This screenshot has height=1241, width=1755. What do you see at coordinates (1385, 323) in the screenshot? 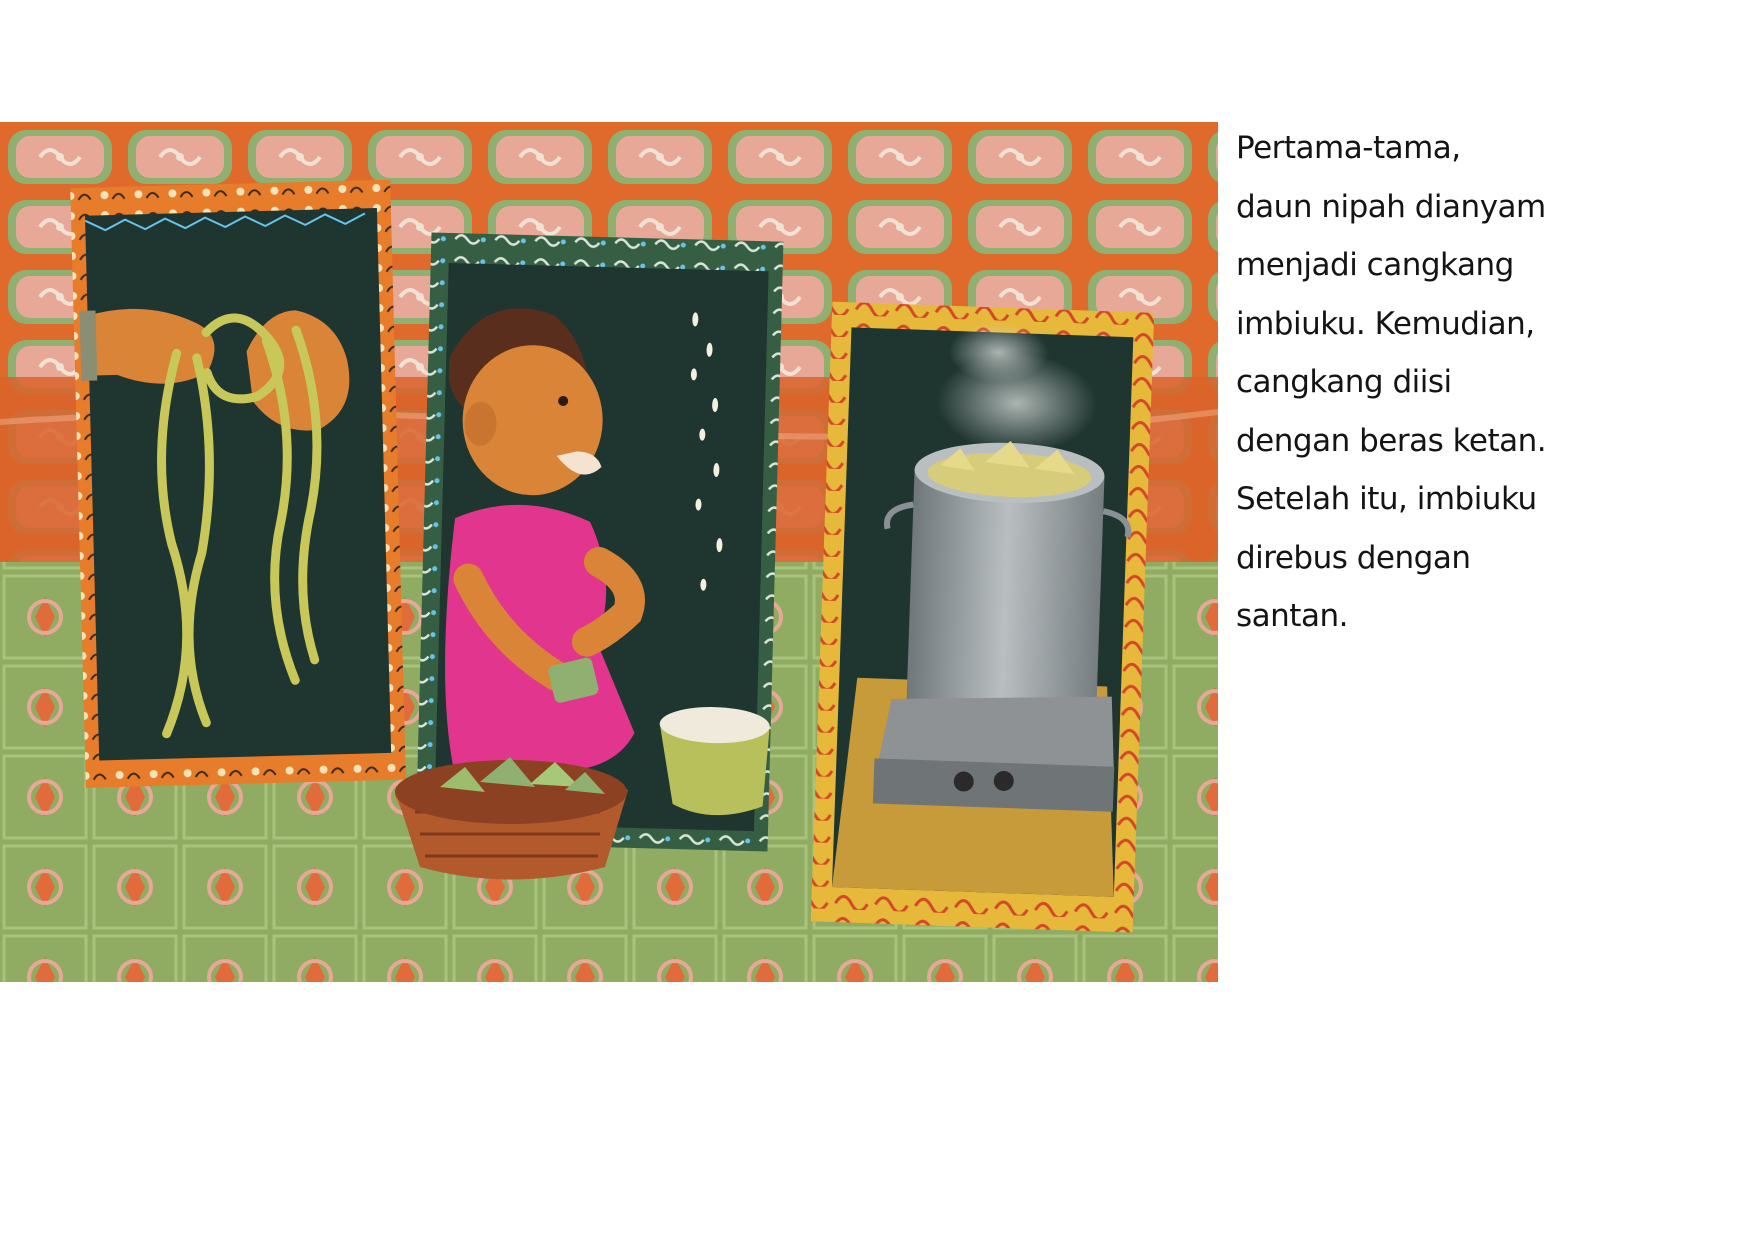
I see `story-line: imbiuku. Kemudian,` at bounding box center [1385, 323].